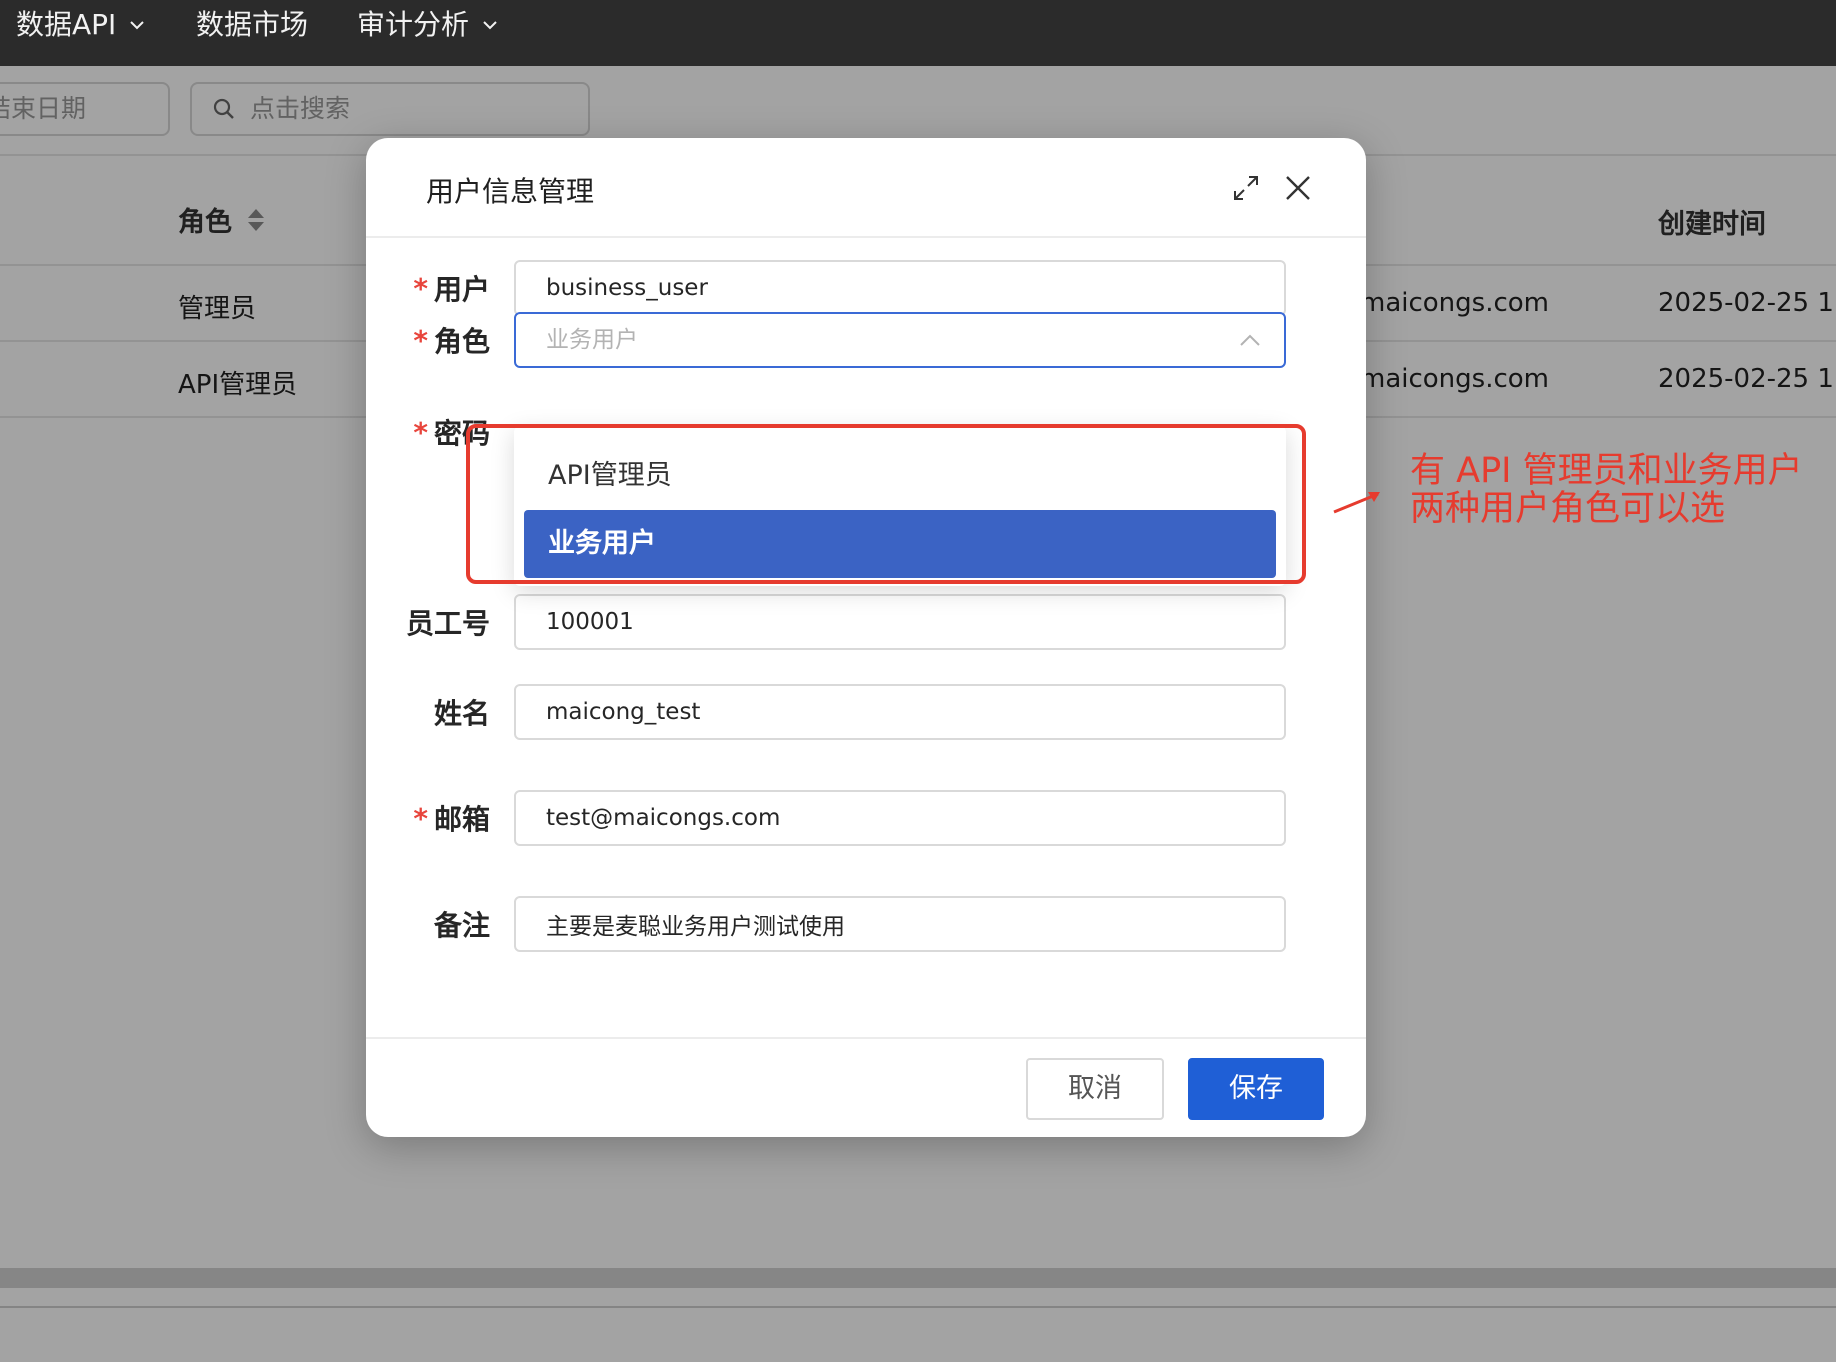  I want to click on chevron-up-icon, so click(1250, 340).